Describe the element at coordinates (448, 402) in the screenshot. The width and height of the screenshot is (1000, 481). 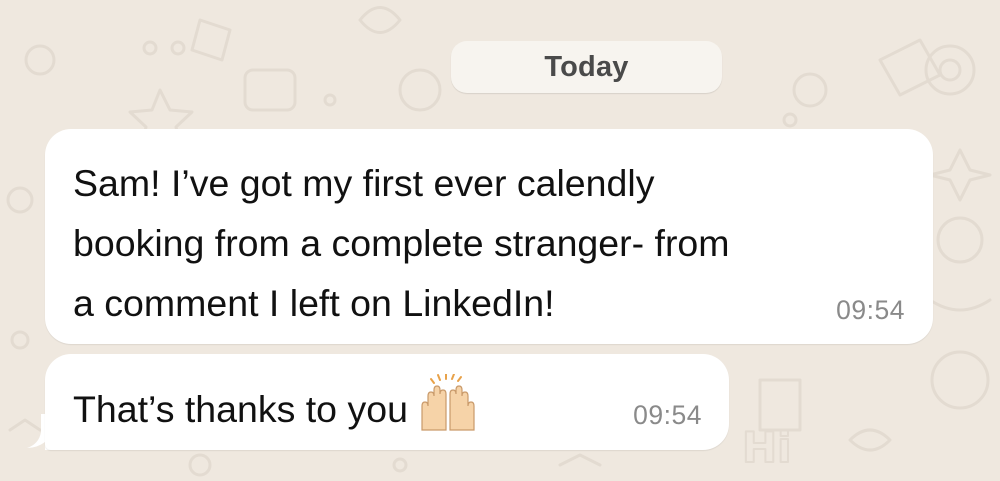
I see `raising-hands-icon` at that location.